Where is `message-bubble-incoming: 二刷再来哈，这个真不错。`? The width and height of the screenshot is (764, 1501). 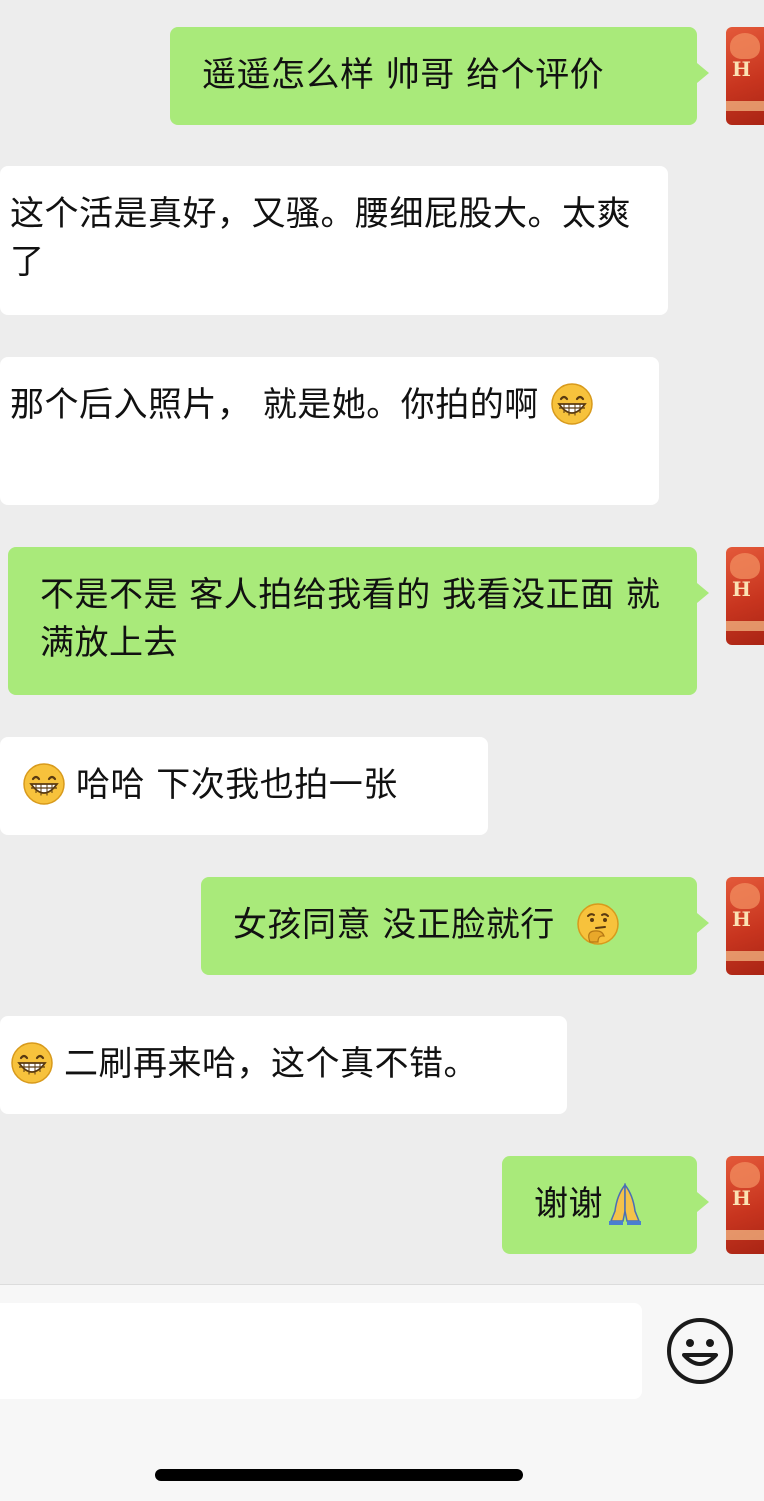
message-bubble-incoming: 二刷再来哈，这个真不错。 is located at coordinates (283, 1065).